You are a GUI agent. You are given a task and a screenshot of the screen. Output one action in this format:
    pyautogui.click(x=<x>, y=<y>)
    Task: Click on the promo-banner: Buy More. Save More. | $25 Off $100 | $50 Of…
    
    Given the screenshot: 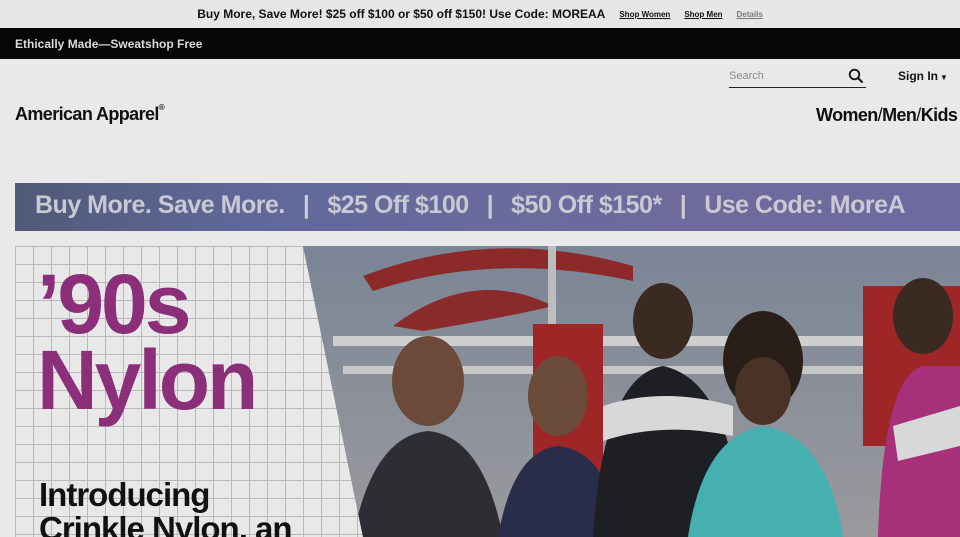 What is the action you would take?
    pyautogui.click(x=487, y=207)
    